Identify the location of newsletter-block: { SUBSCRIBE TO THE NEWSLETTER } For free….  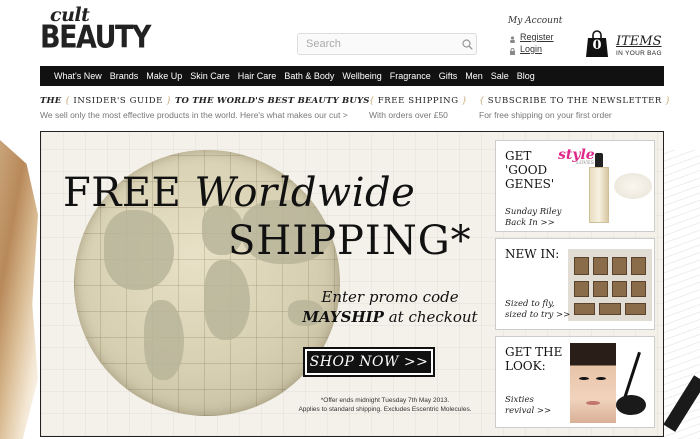
(575, 108).